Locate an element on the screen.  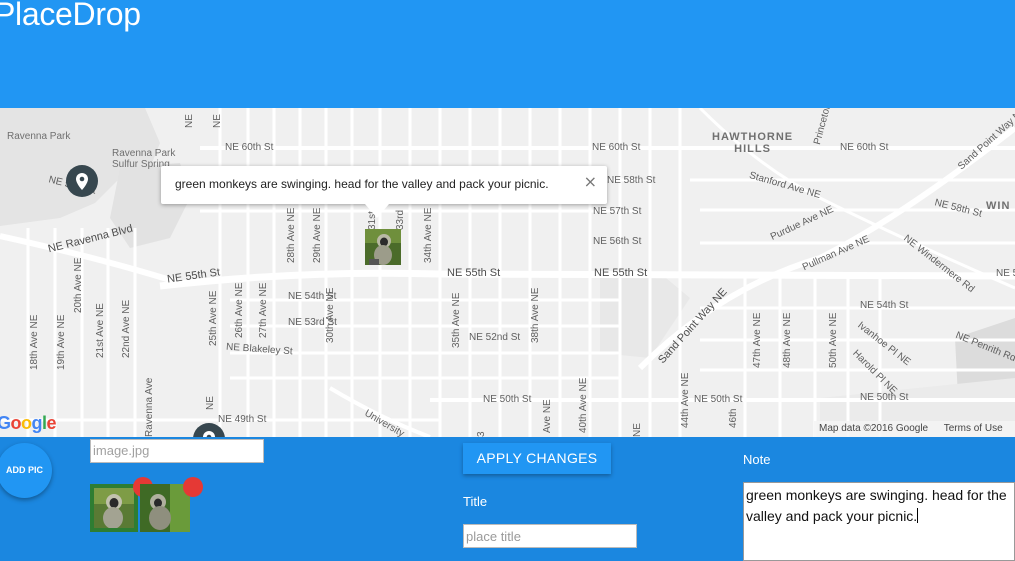
map-label: NE 58th St is located at coordinates (631, 180).